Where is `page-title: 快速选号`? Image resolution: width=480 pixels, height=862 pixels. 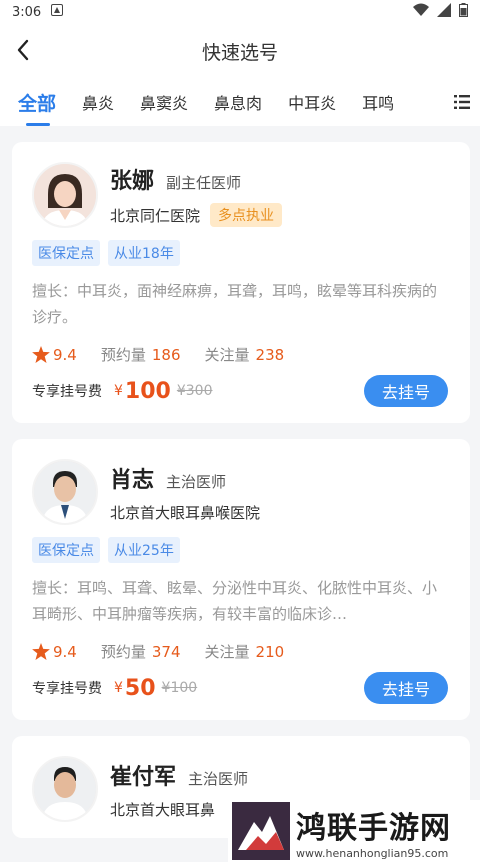
page-title: 快速选号 is located at coordinates (239, 52).